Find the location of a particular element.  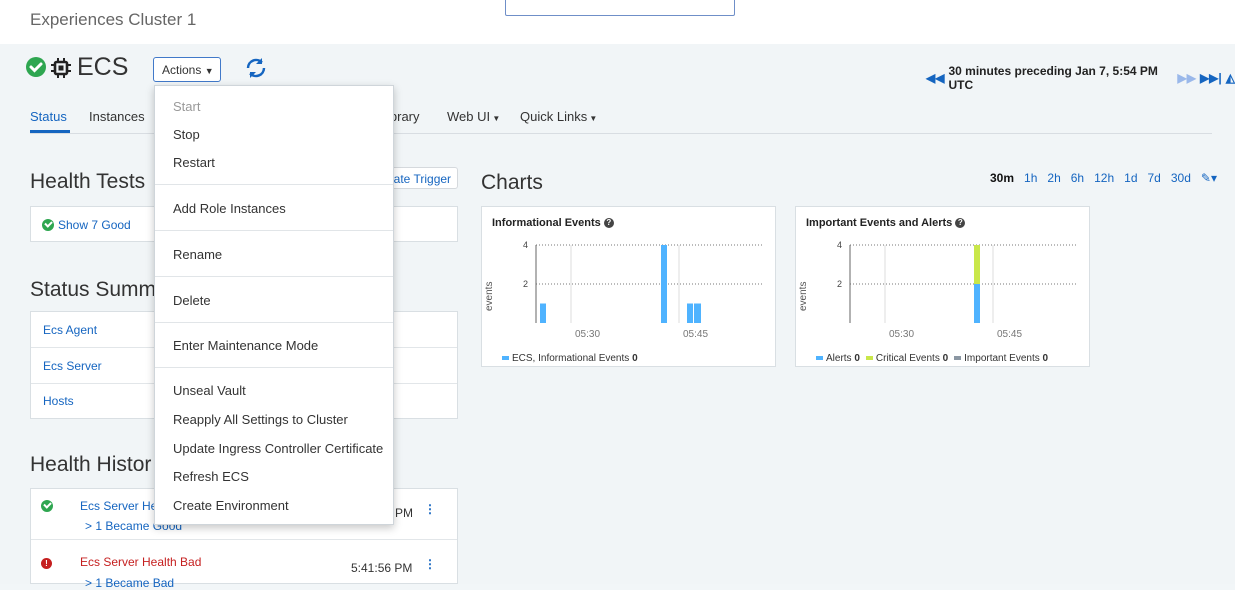

status-summary-item-hosts: Hosts is located at coordinates (58, 401).